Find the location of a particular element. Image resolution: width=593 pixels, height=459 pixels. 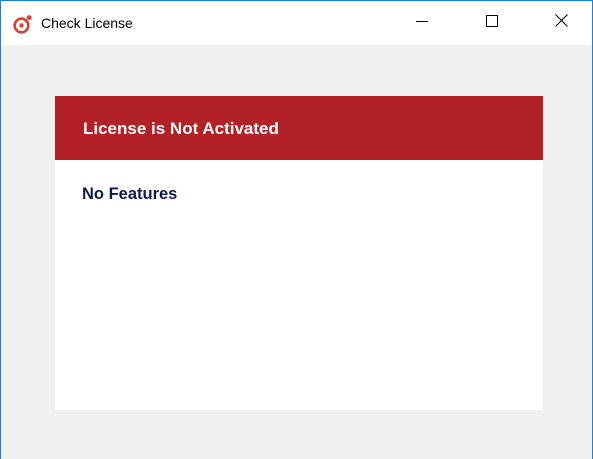

close-icon is located at coordinates (561, 23).